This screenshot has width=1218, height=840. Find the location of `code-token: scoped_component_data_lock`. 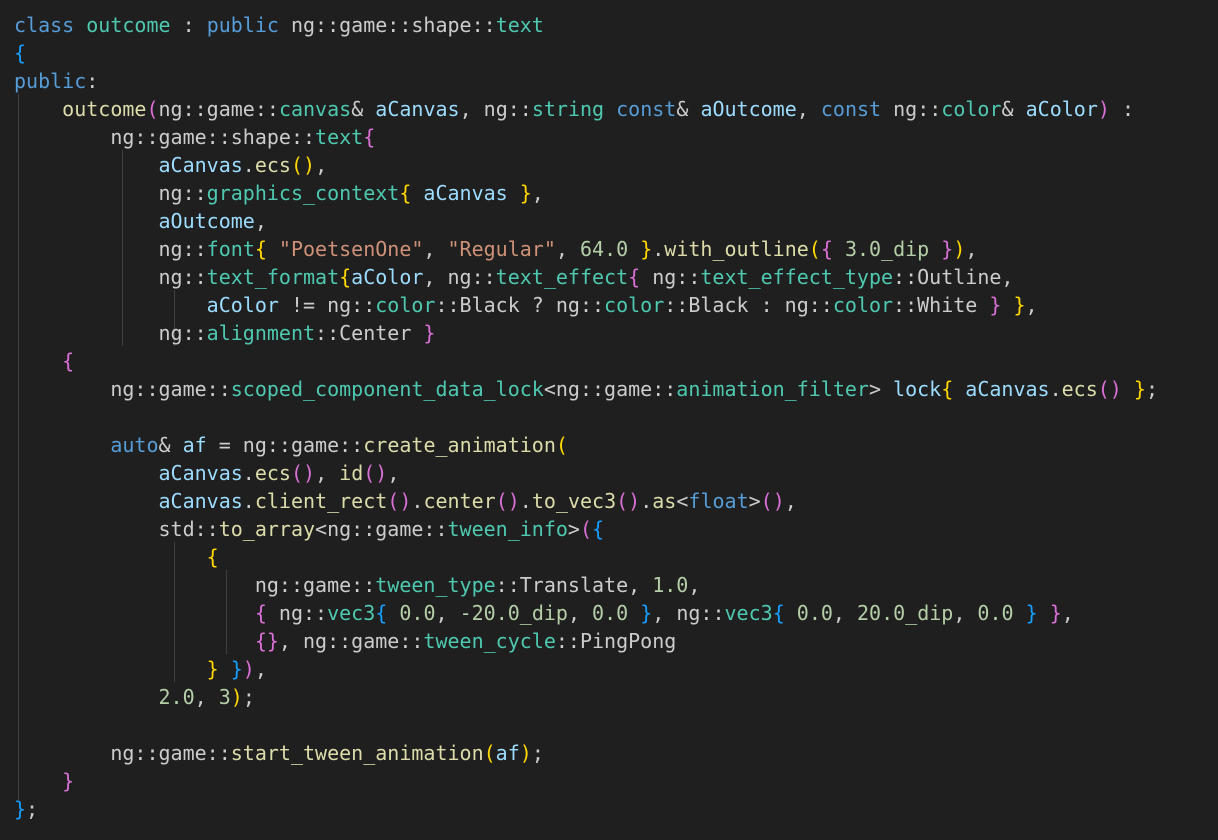

code-token: scoped_component_data_lock is located at coordinates (387, 389).